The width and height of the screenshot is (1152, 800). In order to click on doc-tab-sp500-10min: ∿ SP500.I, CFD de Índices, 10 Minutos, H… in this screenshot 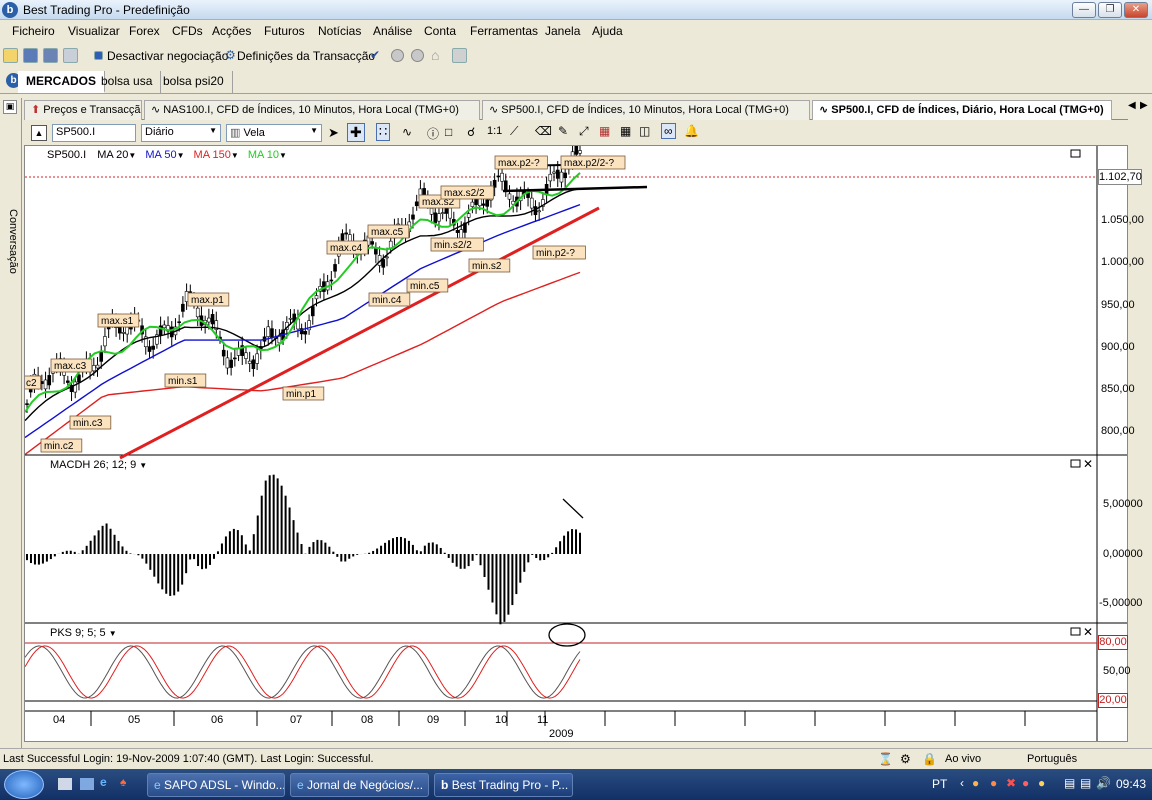, I will do `click(646, 110)`.